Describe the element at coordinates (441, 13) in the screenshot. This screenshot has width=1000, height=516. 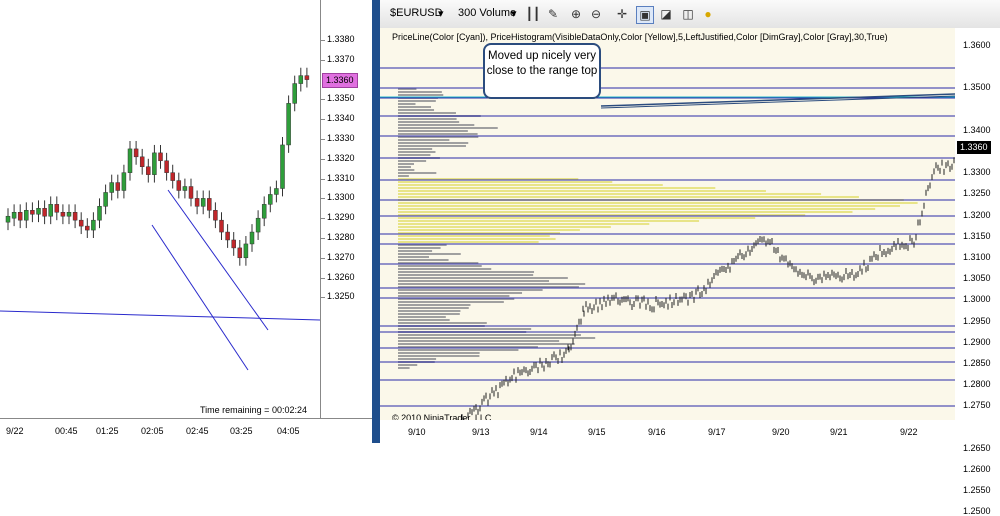
I see `instrument-dropdown-icon: ▾` at that location.